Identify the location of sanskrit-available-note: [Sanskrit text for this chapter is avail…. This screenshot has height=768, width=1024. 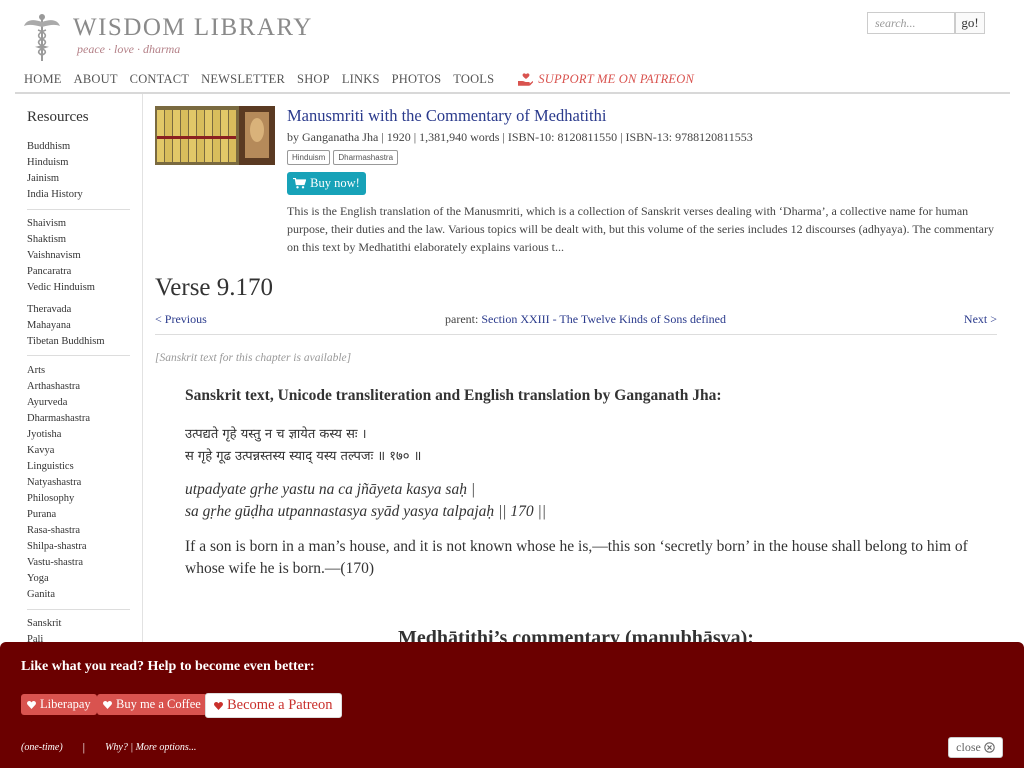
(253, 358).